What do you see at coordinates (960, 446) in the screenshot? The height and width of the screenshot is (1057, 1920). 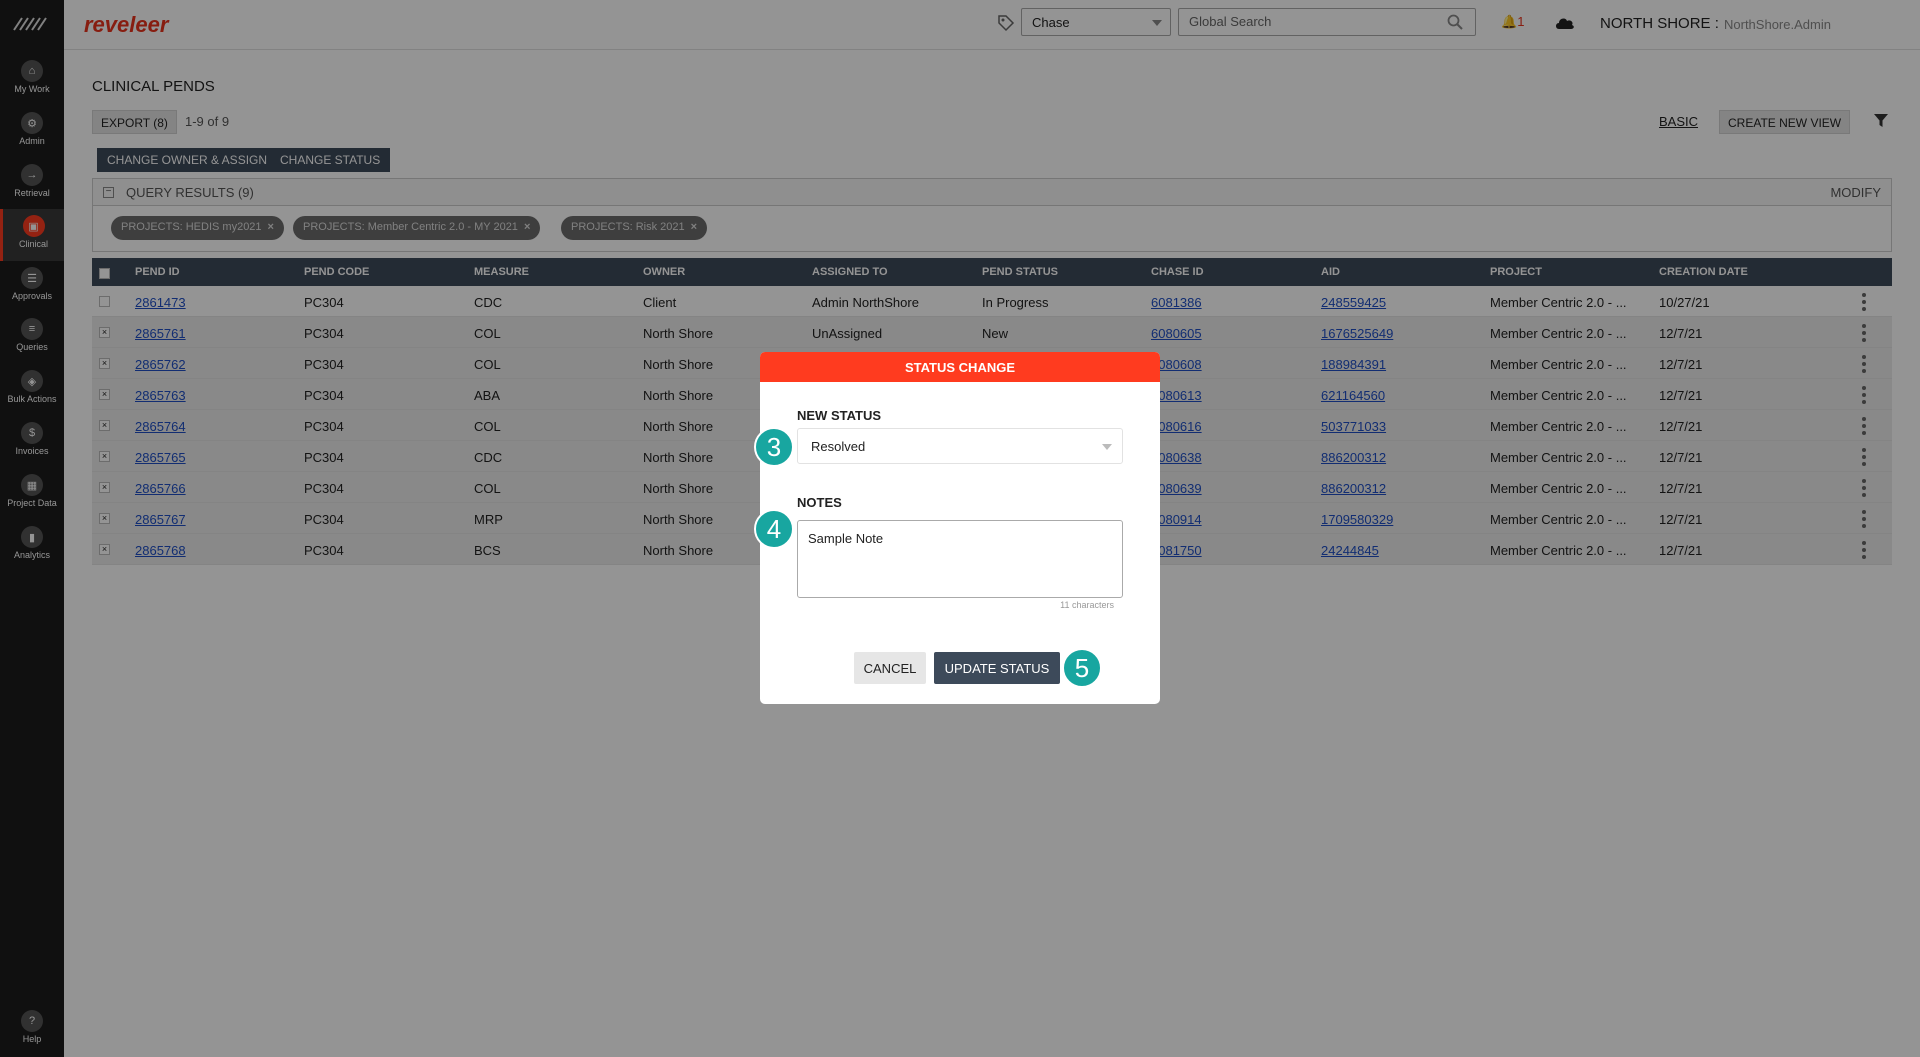 I see `new-status-select: Resolved` at bounding box center [960, 446].